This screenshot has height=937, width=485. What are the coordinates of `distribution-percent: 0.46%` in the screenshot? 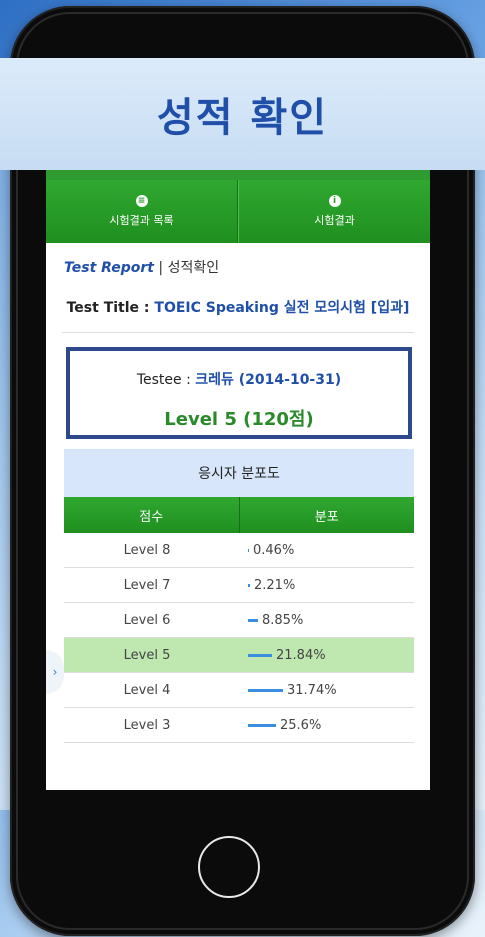 It's located at (274, 550).